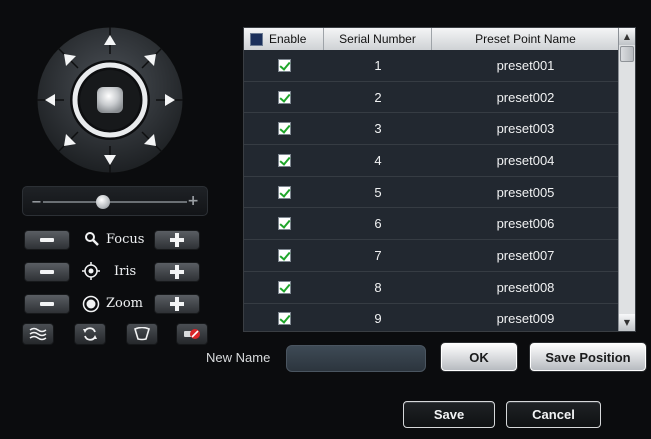 This screenshot has width=651, height=439. Describe the element at coordinates (627, 54) in the screenshot. I see `scrollbar-thumb` at that location.